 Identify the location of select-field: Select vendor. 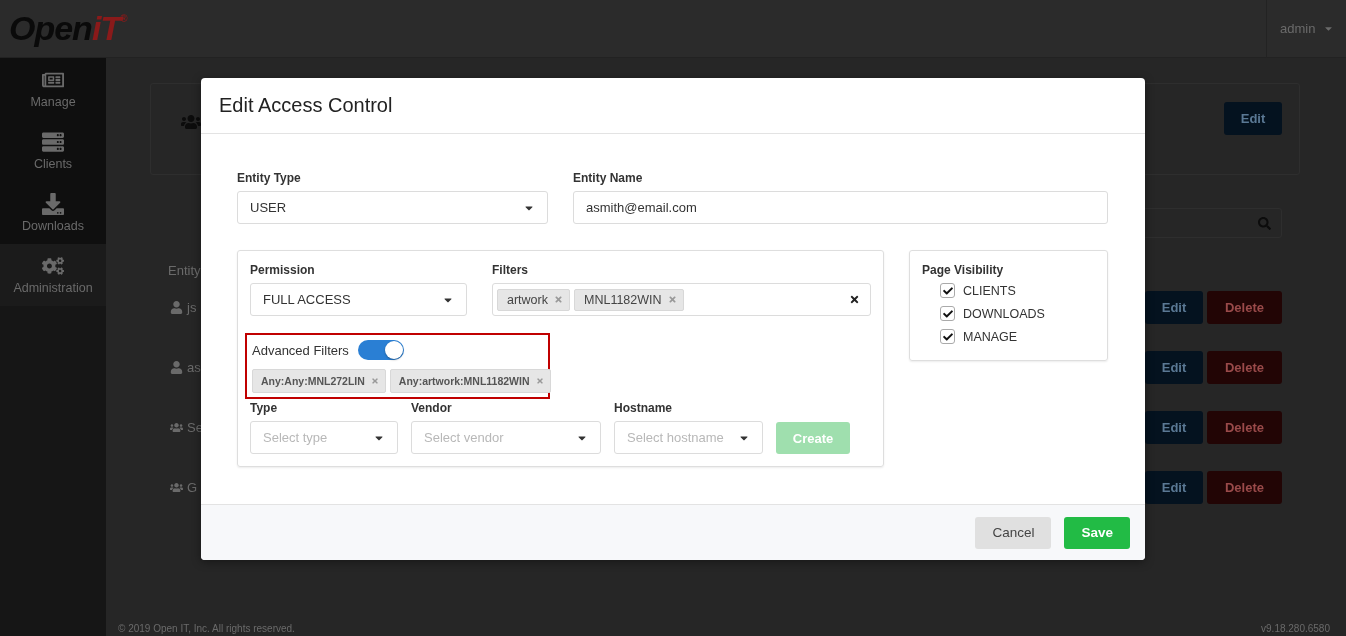
(506, 437).